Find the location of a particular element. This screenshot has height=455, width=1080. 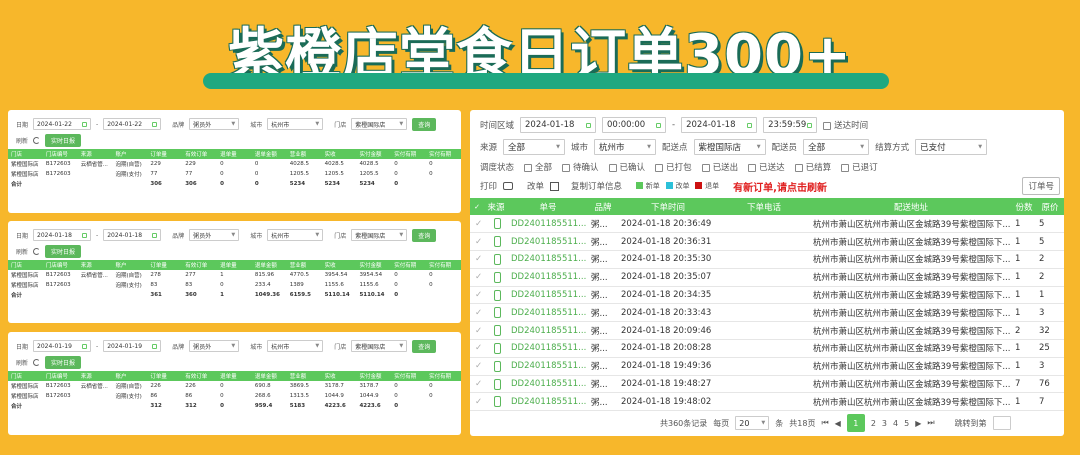

start-time-input: 00:00:00 is located at coordinates (634, 125).